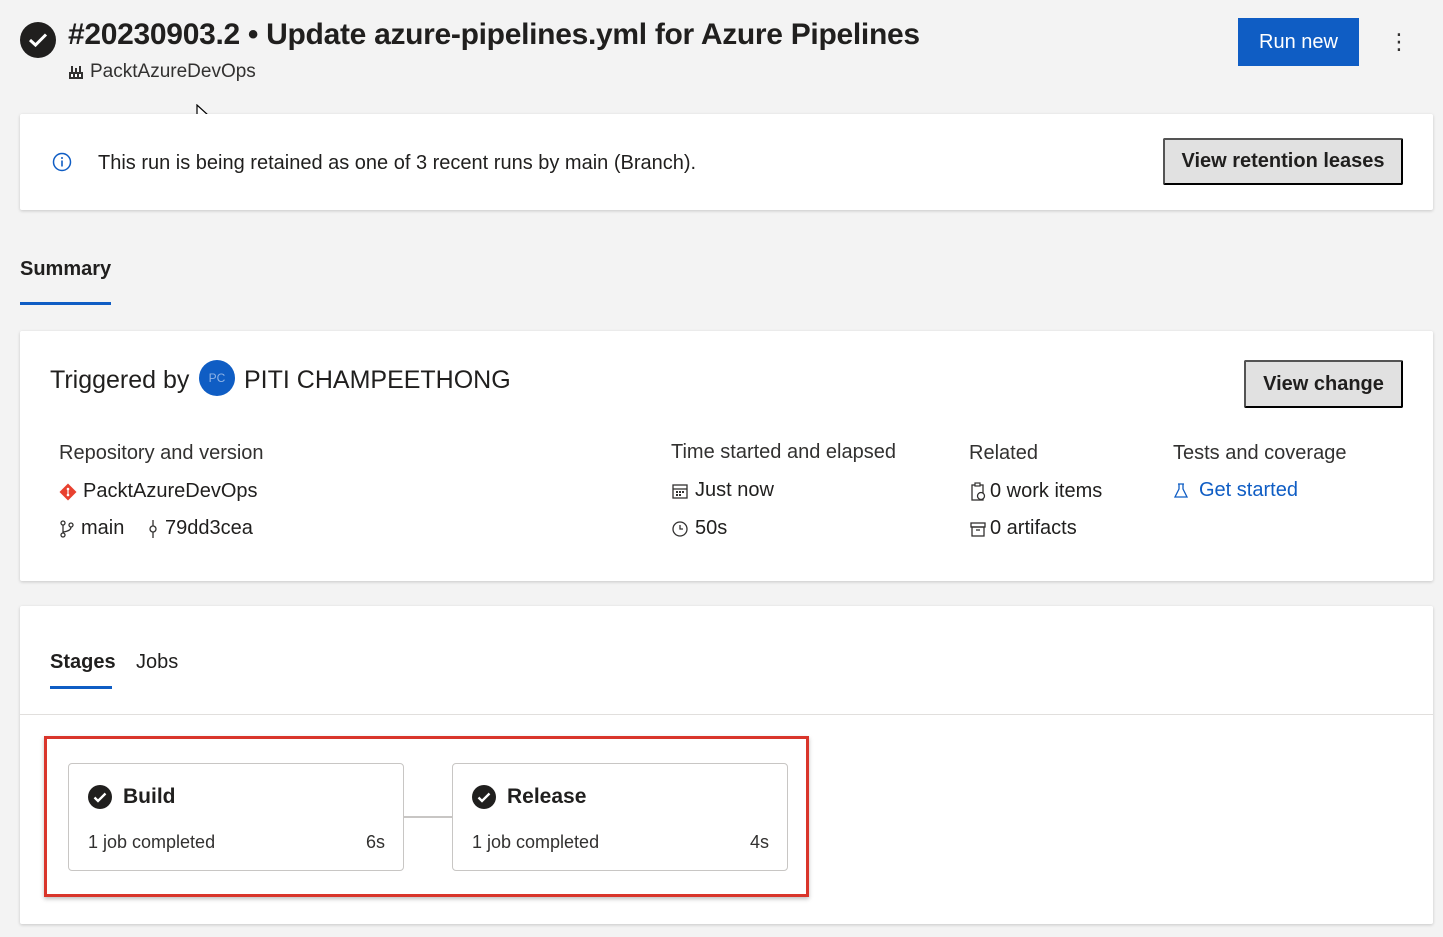 This screenshot has height=937, width=1443. Describe the element at coordinates (620, 817) in the screenshot. I see `stage-release: Release 1 job completed 4s` at that location.